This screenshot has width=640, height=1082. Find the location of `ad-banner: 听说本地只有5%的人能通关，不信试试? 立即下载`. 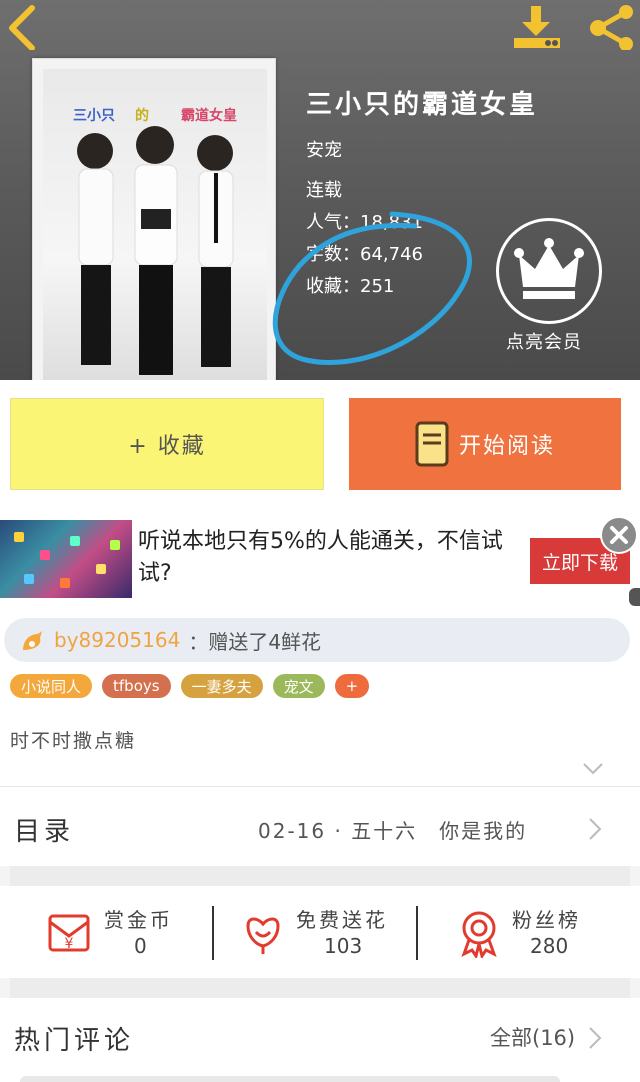

ad-banner: 听说本地只有5%的人能通关，不信试试? 立即下载 is located at coordinates (320, 557).